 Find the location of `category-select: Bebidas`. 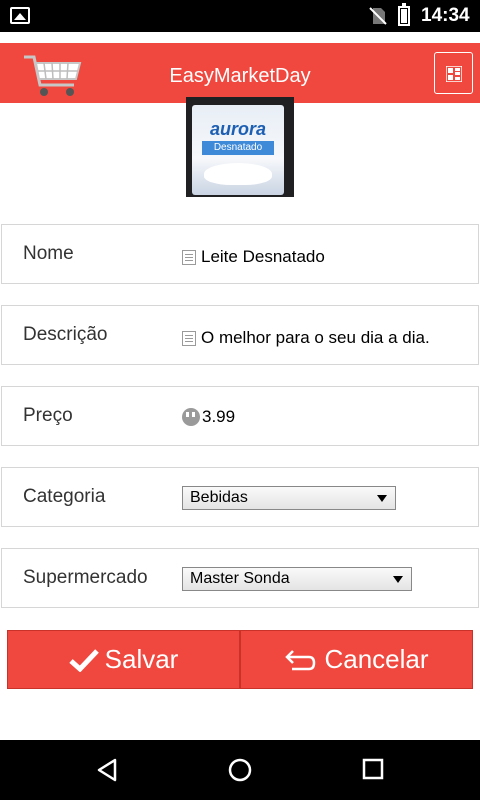

category-select: Bebidas is located at coordinates (289, 498).